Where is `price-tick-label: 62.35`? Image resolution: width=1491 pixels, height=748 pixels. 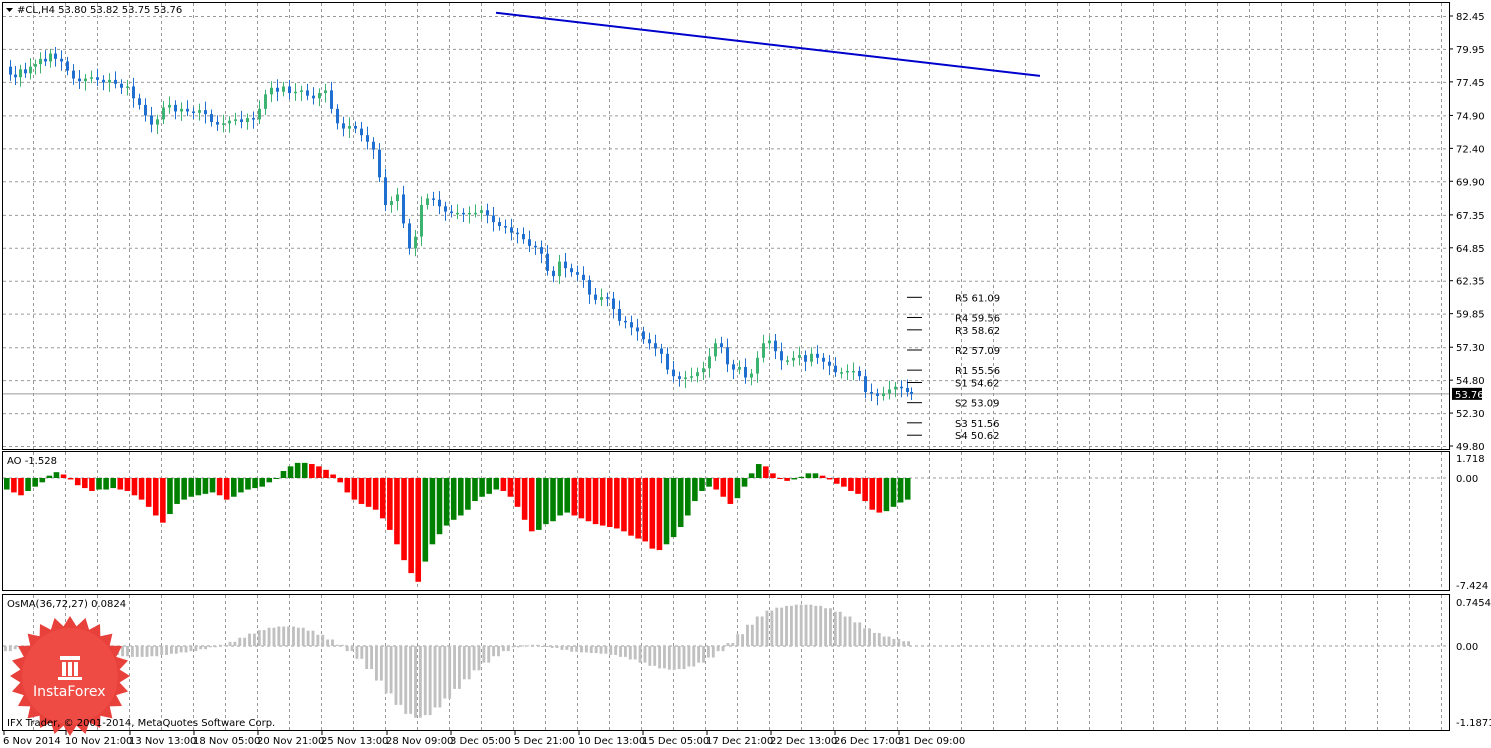
price-tick-label: 62.35 is located at coordinates (1470, 282).